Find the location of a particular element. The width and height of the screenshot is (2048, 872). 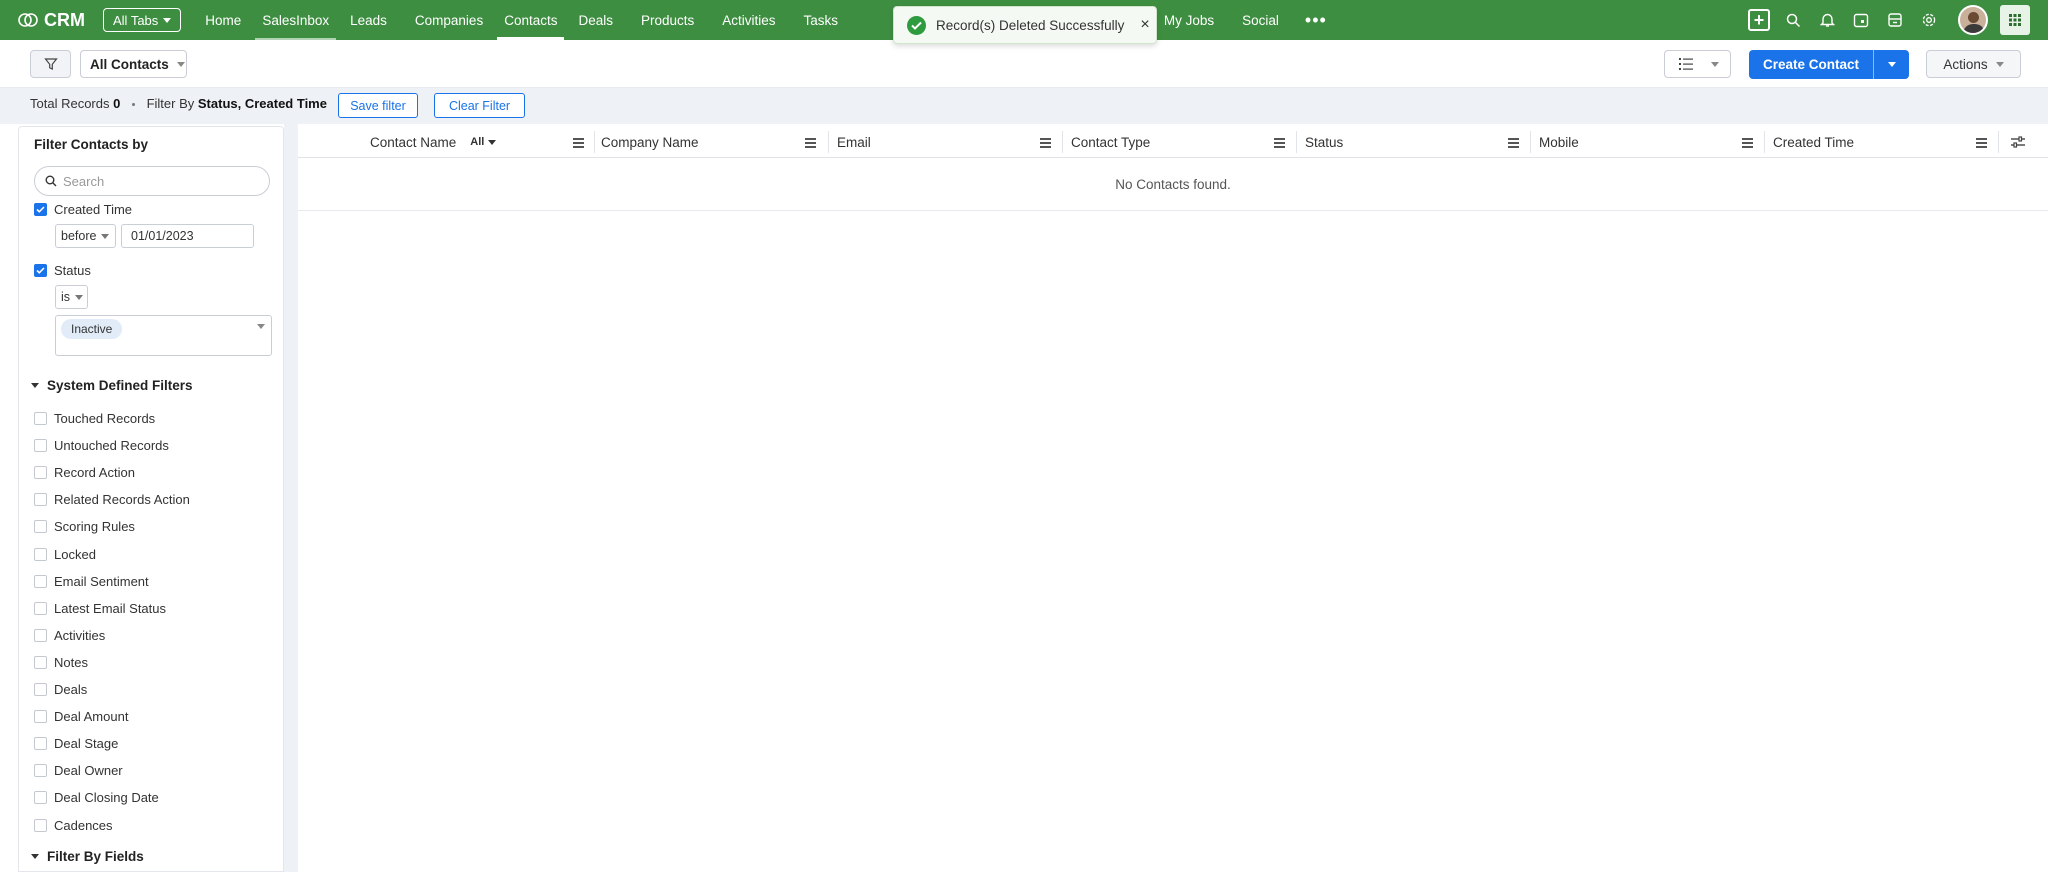

system-filter-item: Deal Stage is located at coordinates (76, 743).